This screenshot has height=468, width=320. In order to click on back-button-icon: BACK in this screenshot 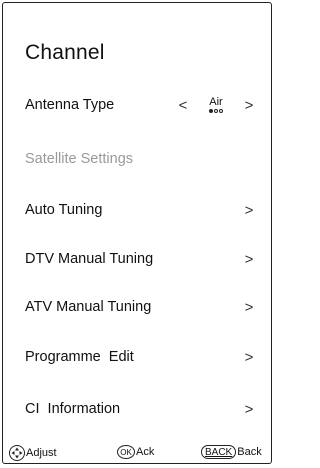, I will do `click(219, 452)`.